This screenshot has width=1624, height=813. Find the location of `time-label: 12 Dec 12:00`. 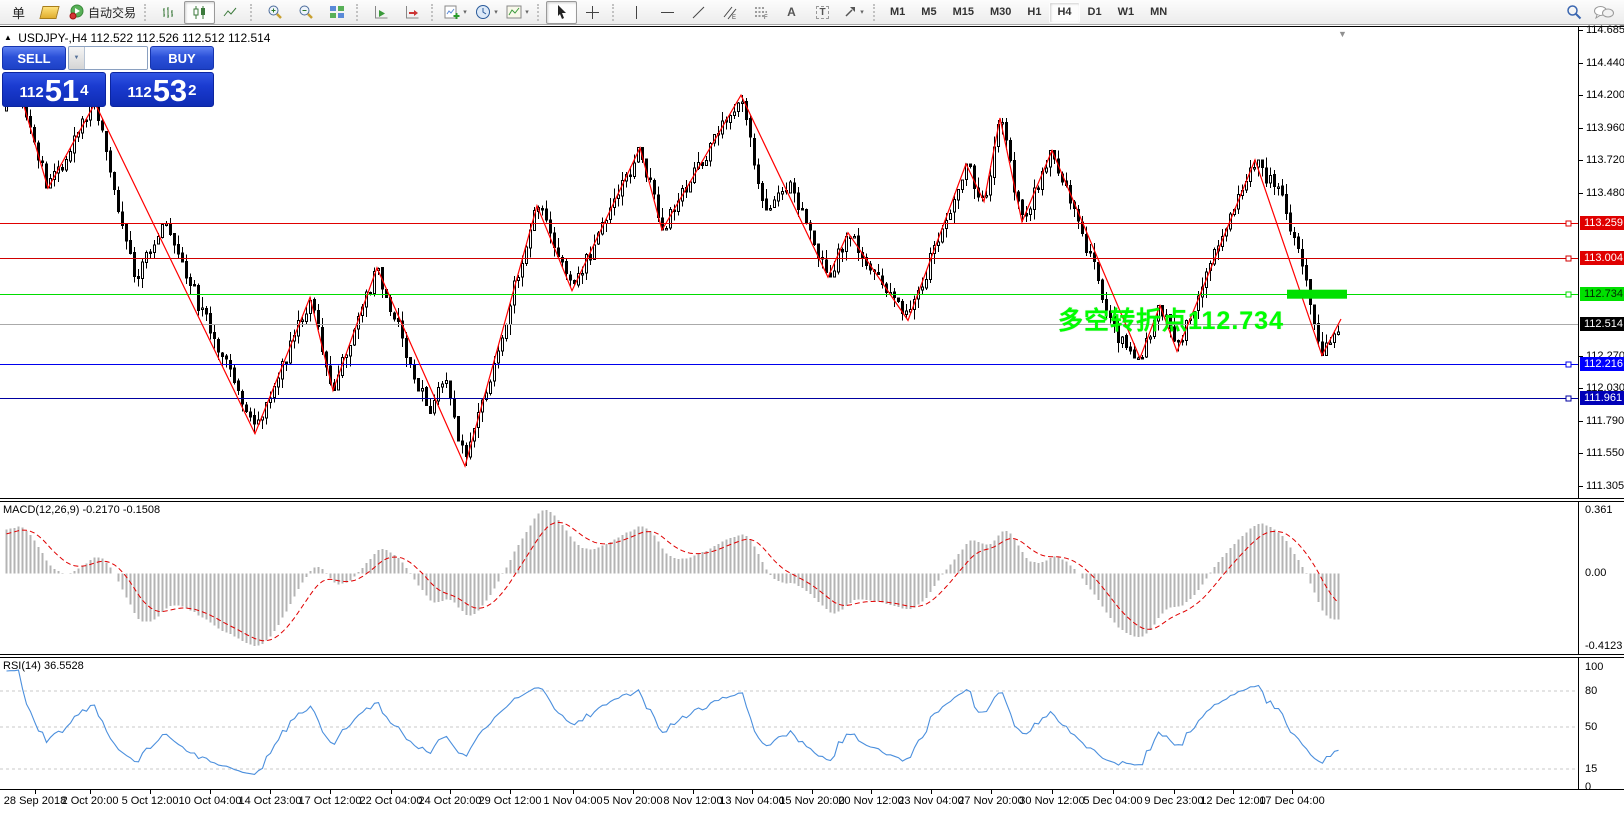

time-label: 12 Dec 12:00 is located at coordinates (1233, 801).